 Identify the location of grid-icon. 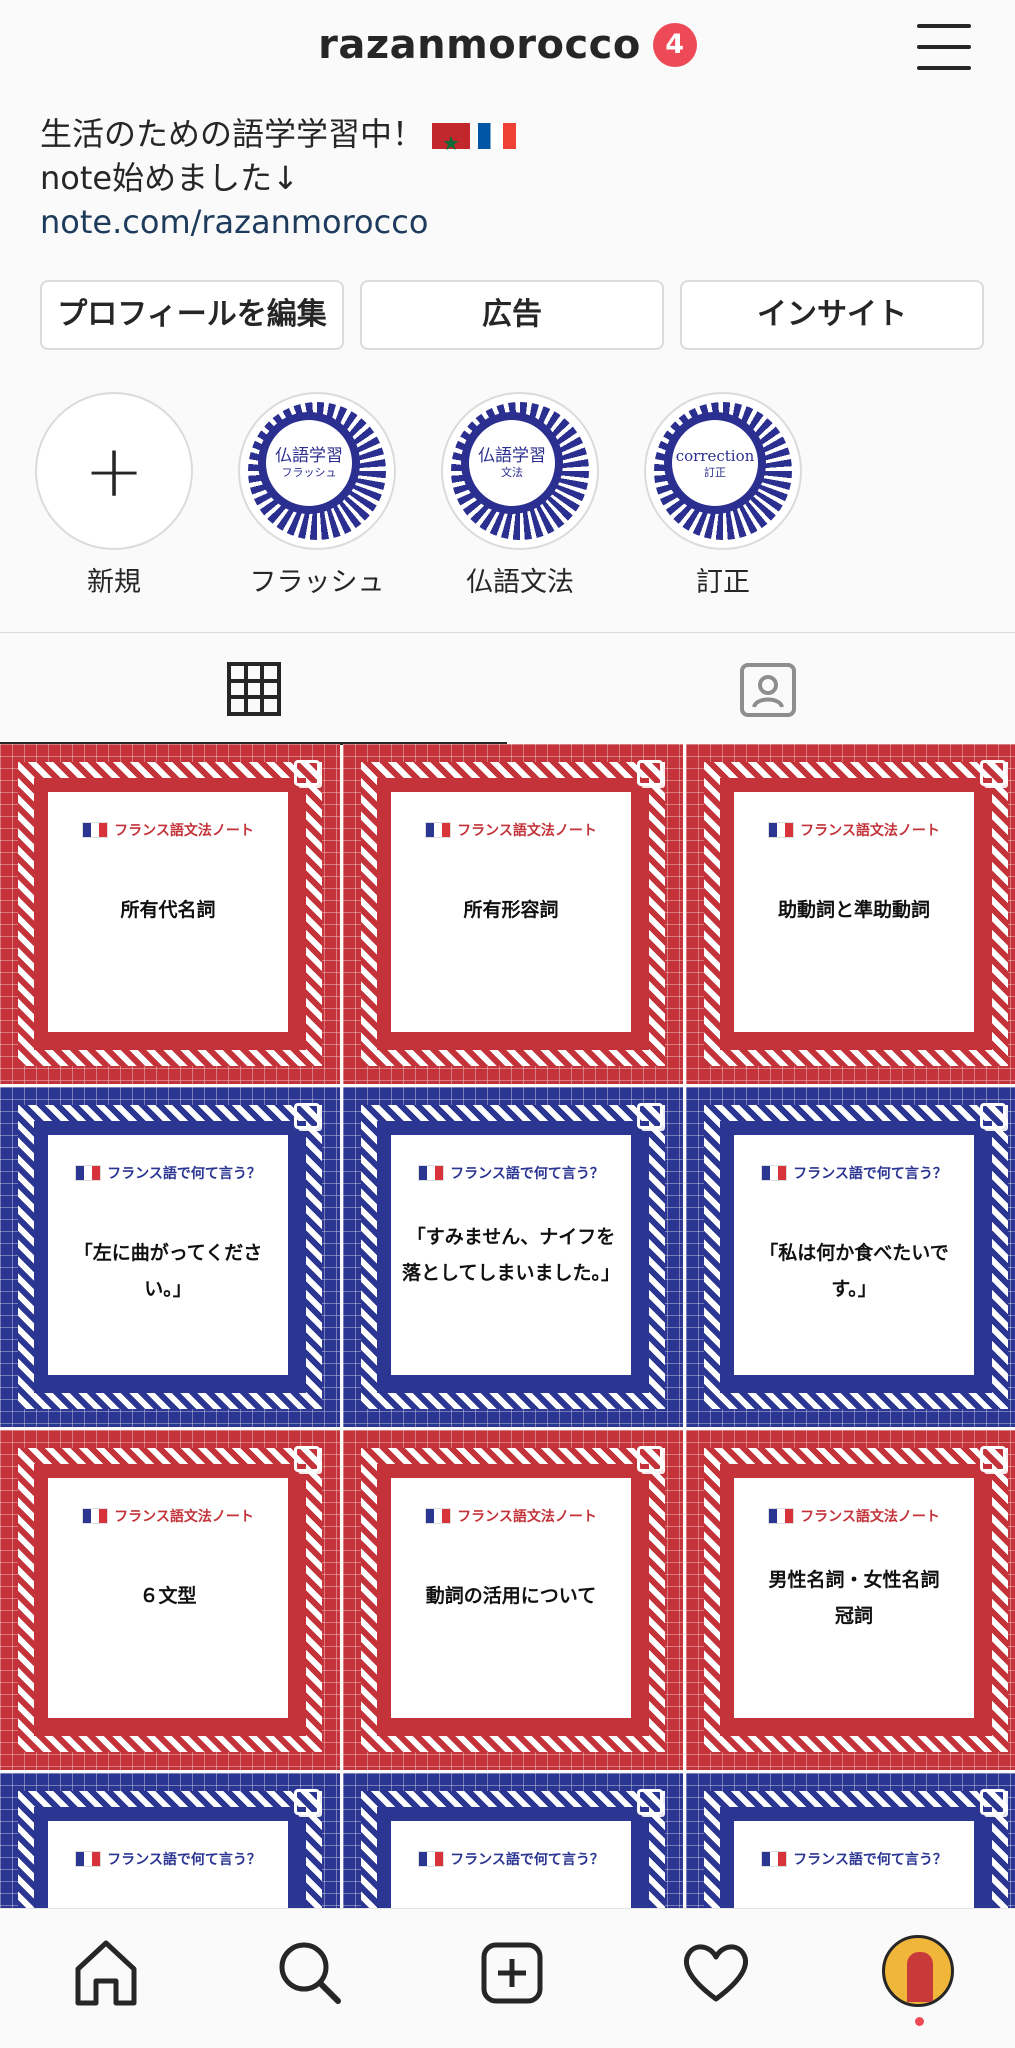
(254, 689).